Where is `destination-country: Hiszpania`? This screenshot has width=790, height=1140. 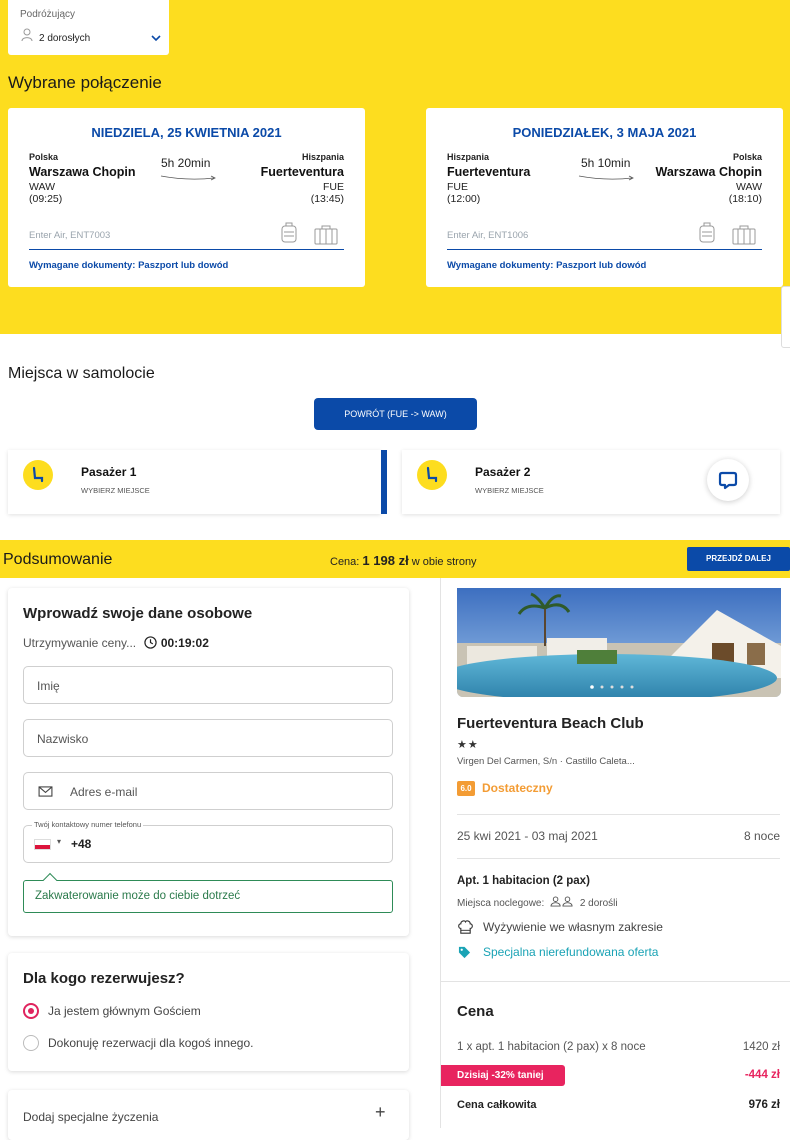
destination-country: Hiszpania is located at coordinates (322, 157).